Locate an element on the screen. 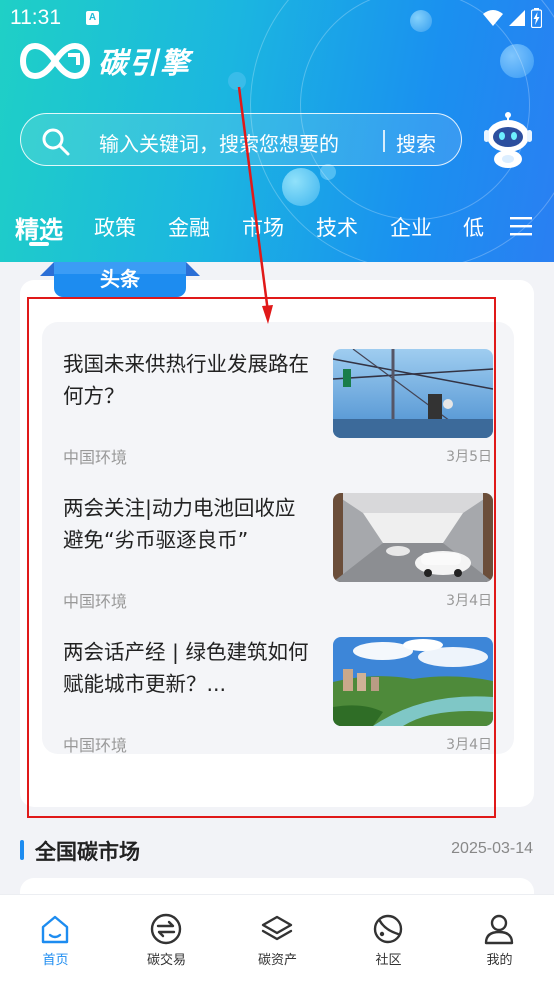 This screenshot has height=984, width=554. app-logo: 碳引擎 is located at coordinates (105, 61).